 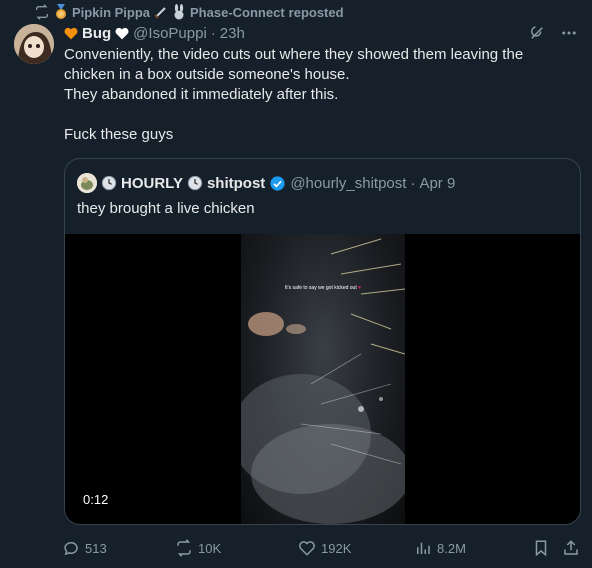 I want to click on bookmark-button, so click(x=541, y=548).